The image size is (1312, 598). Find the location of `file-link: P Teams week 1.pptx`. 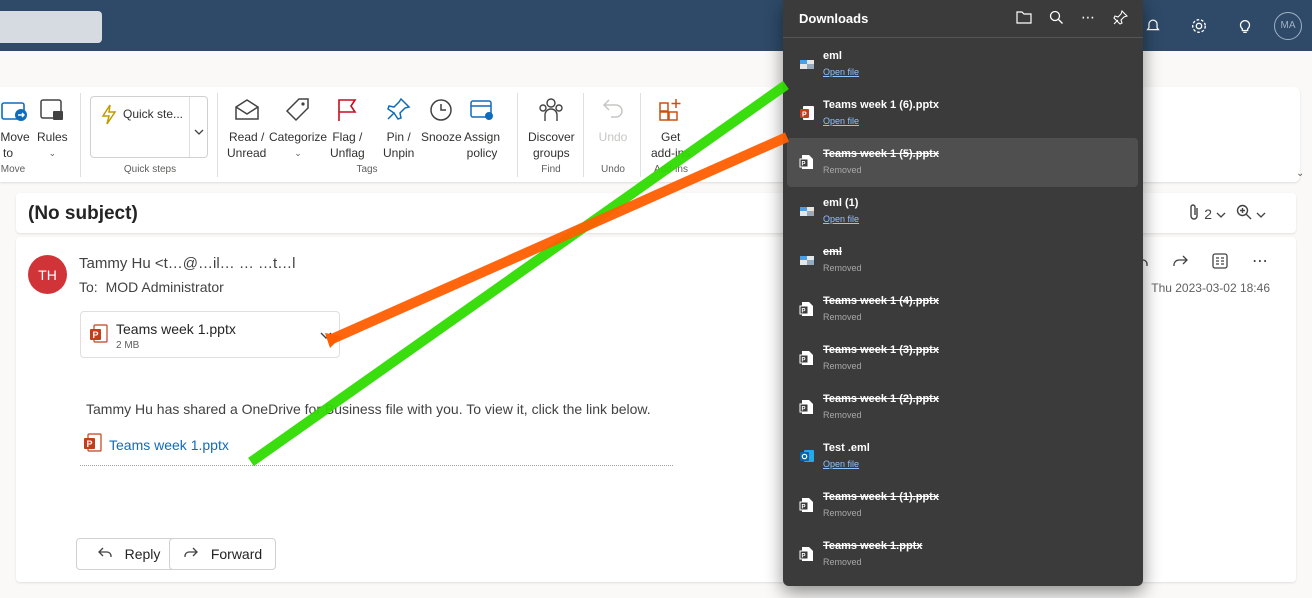

file-link: P Teams week 1.pptx is located at coordinates (156, 444).